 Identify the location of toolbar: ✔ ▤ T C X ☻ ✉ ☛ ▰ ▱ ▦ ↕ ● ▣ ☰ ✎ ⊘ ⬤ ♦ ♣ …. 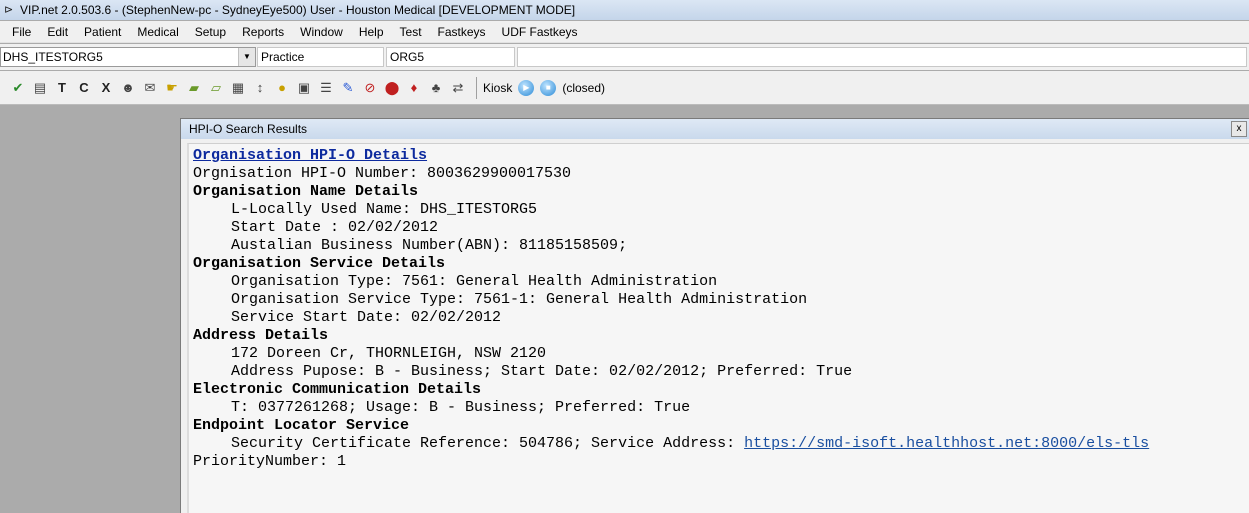
(624, 88).